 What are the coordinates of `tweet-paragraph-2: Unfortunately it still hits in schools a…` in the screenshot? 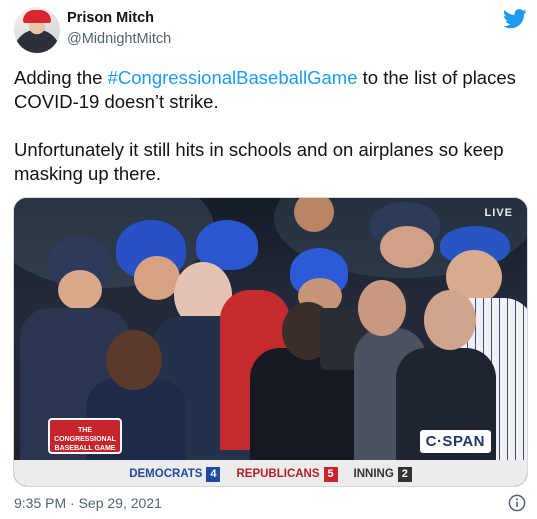 It's located at (259, 161).